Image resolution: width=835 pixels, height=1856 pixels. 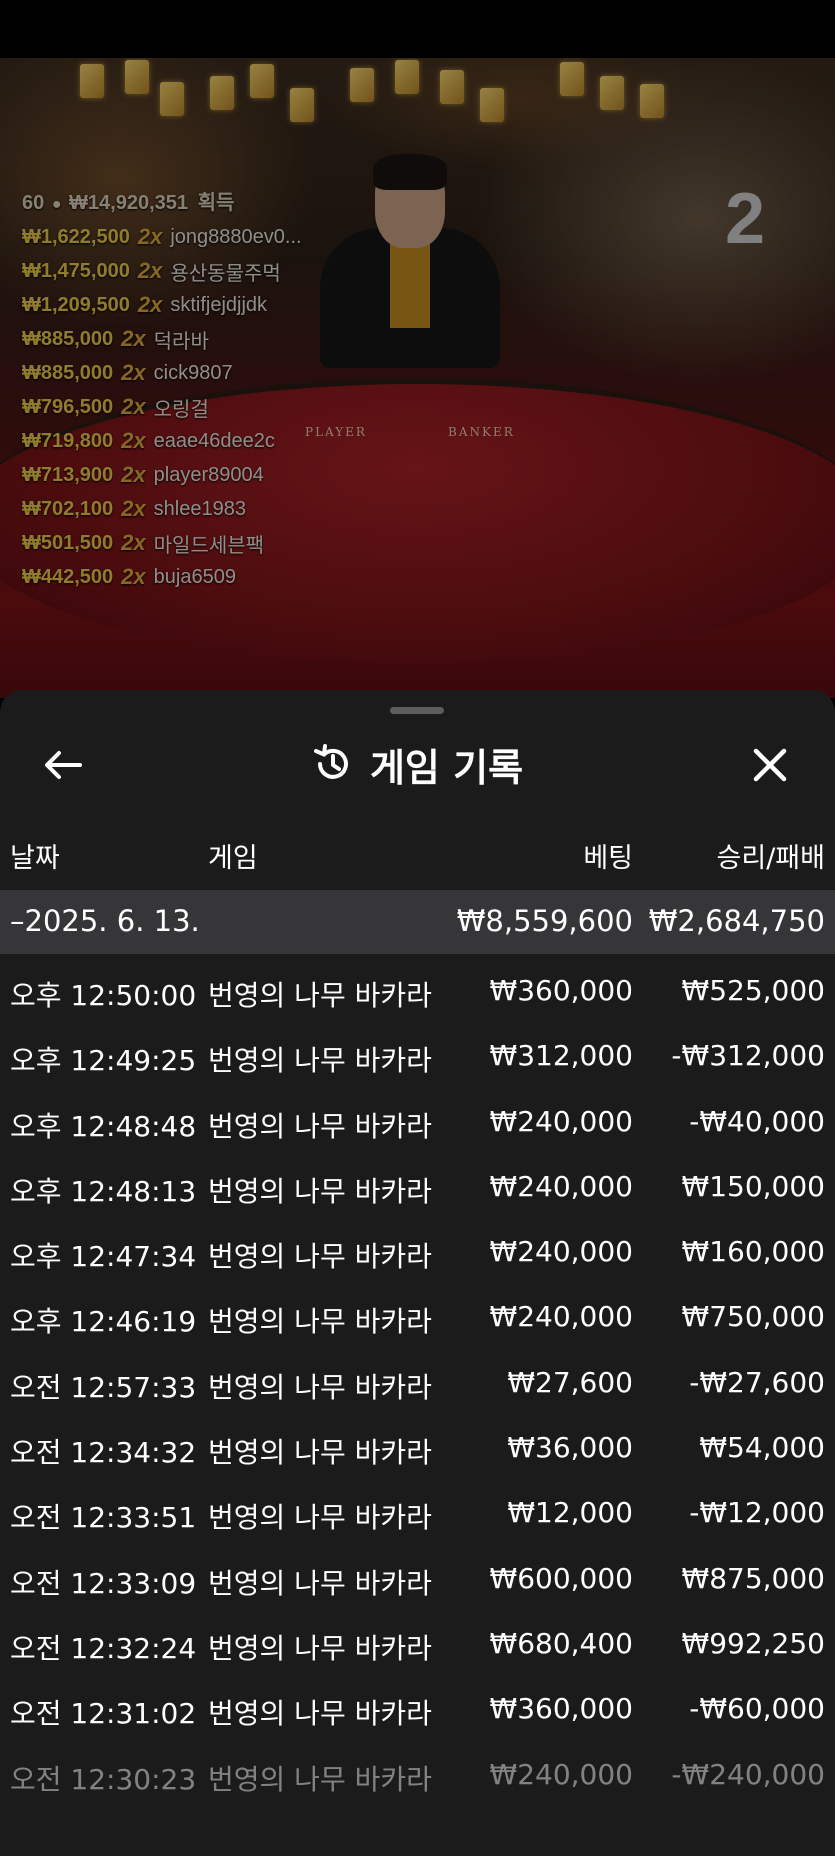 What do you see at coordinates (481, 432) in the screenshot?
I see `banker-zone-label: BANKER` at bounding box center [481, 432].